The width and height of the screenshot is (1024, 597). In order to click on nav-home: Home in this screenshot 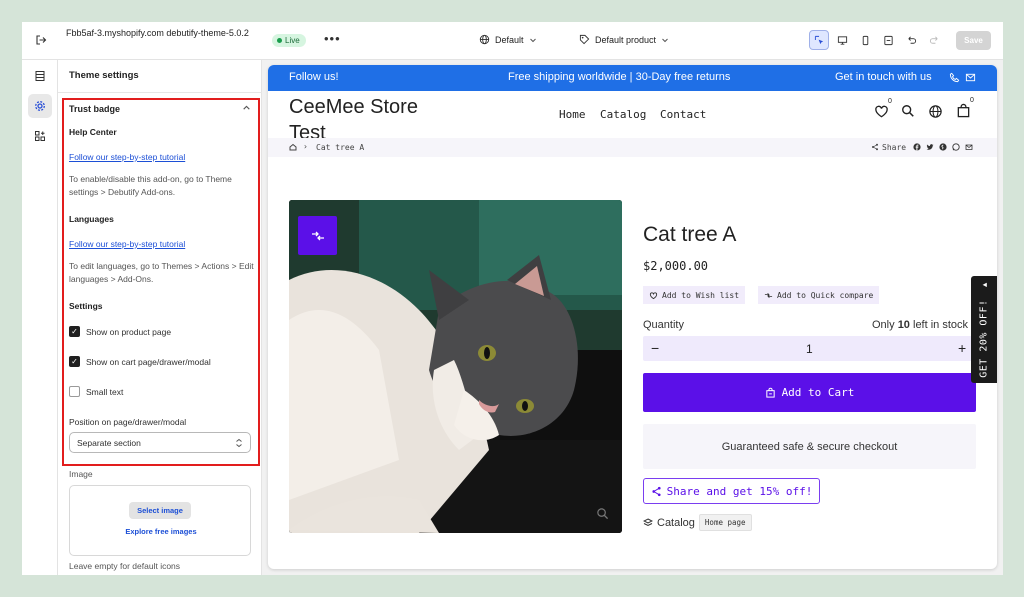, I will do `click(572, 114)`.